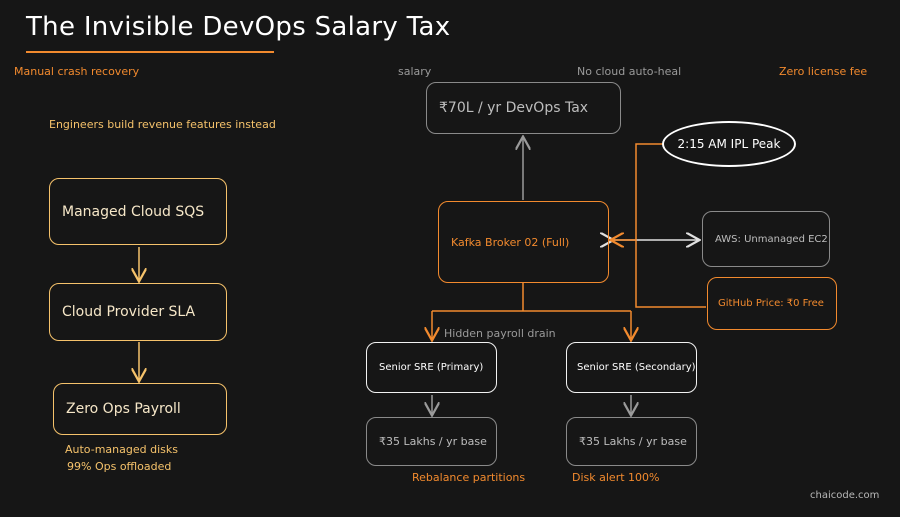 This screenshot has height=517, width=900. What do you see at coordinates (162, 124) in the screenshot?
I see `note-engineers-build: Engineers build revenue features instead` at bounding box center [162, 124].